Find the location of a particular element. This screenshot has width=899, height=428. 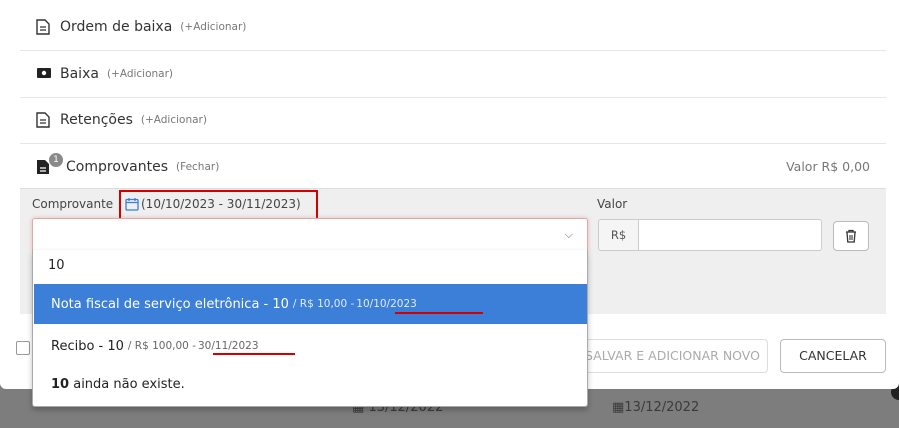

option-name: Nota fiscal de serviço eletrônica - 10 is located at coordinates (170, 304).